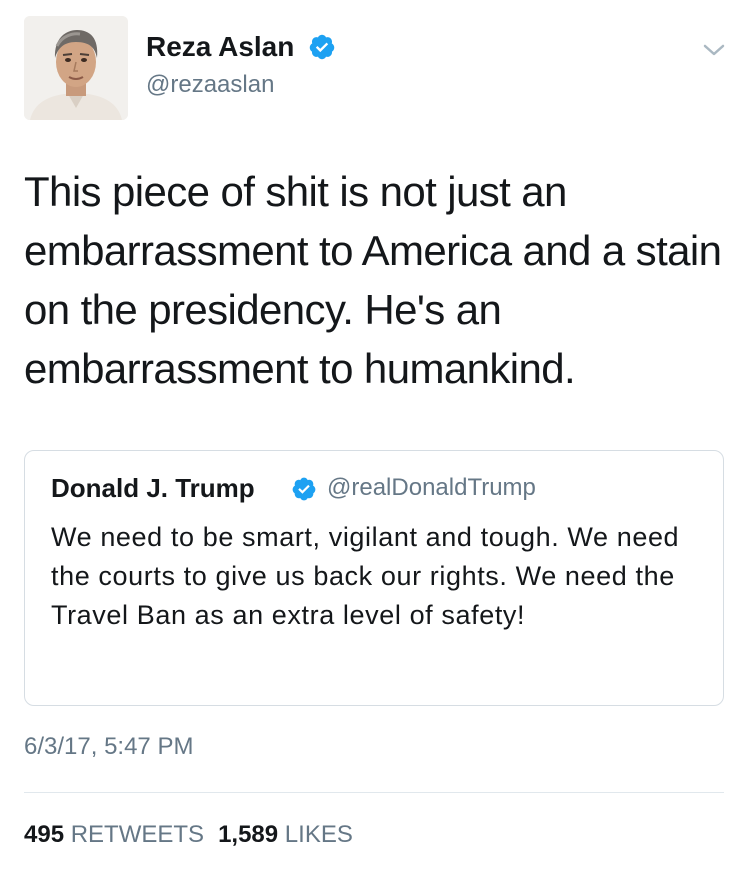  I want to click on author-handle: @rezaaslan, so click(210, 85).